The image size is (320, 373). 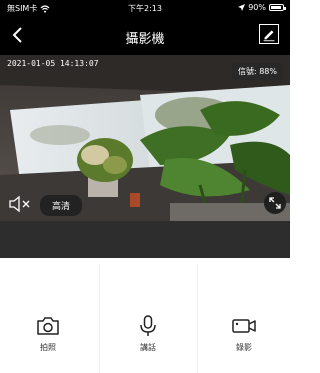 I want to click on status-right: 90%, so click(x=262, y=7).